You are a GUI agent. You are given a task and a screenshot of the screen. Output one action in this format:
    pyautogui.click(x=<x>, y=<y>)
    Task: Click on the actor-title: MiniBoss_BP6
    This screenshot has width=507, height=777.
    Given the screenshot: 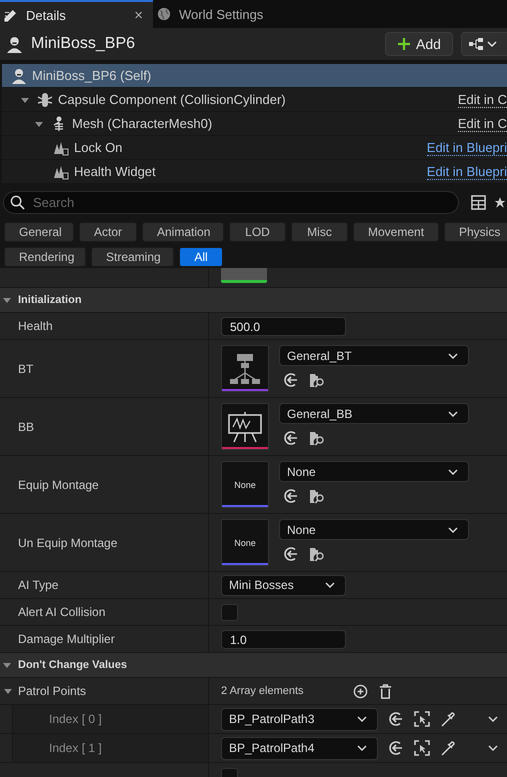 What is the action you would take?
    pyautogui.click(x=83, y=44)
    